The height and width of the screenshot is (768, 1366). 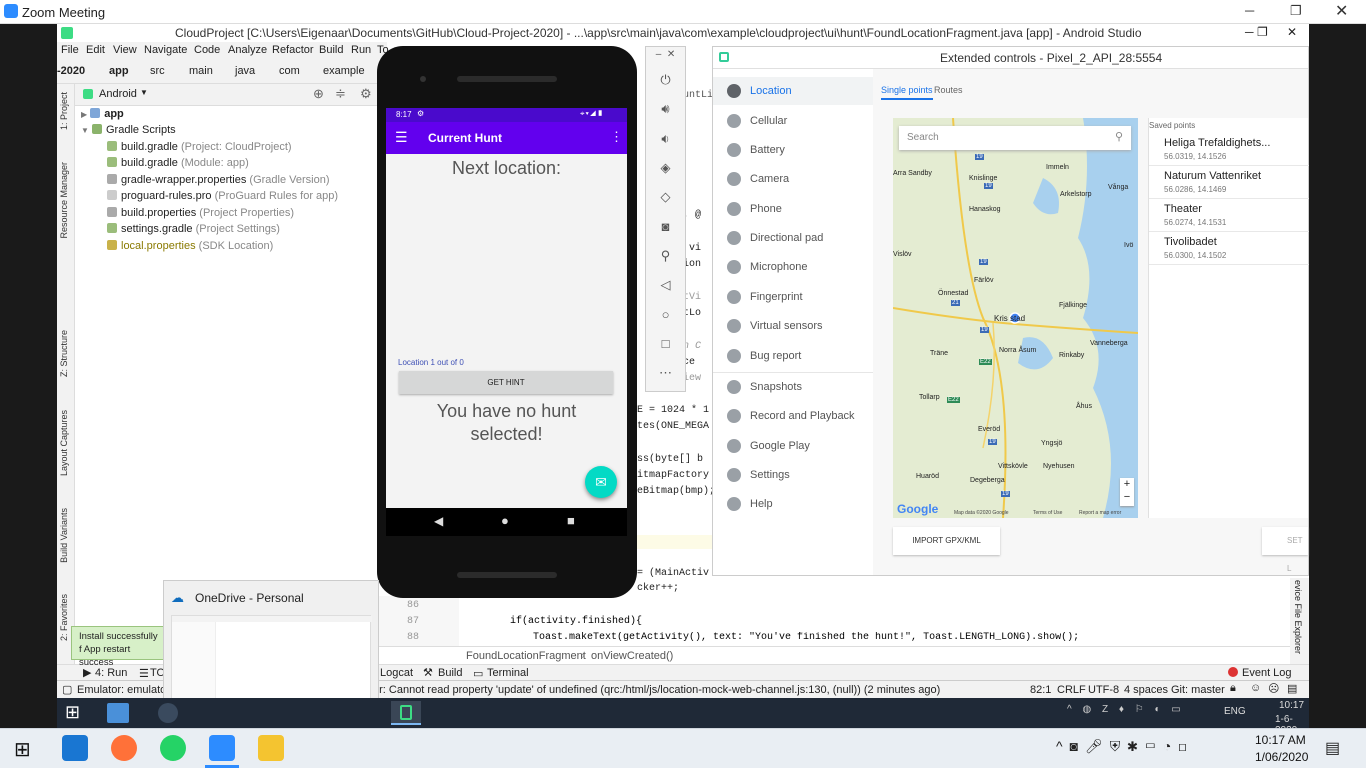 I want to click on rotate-left-icon: ◈, so click(x=665, y=168).